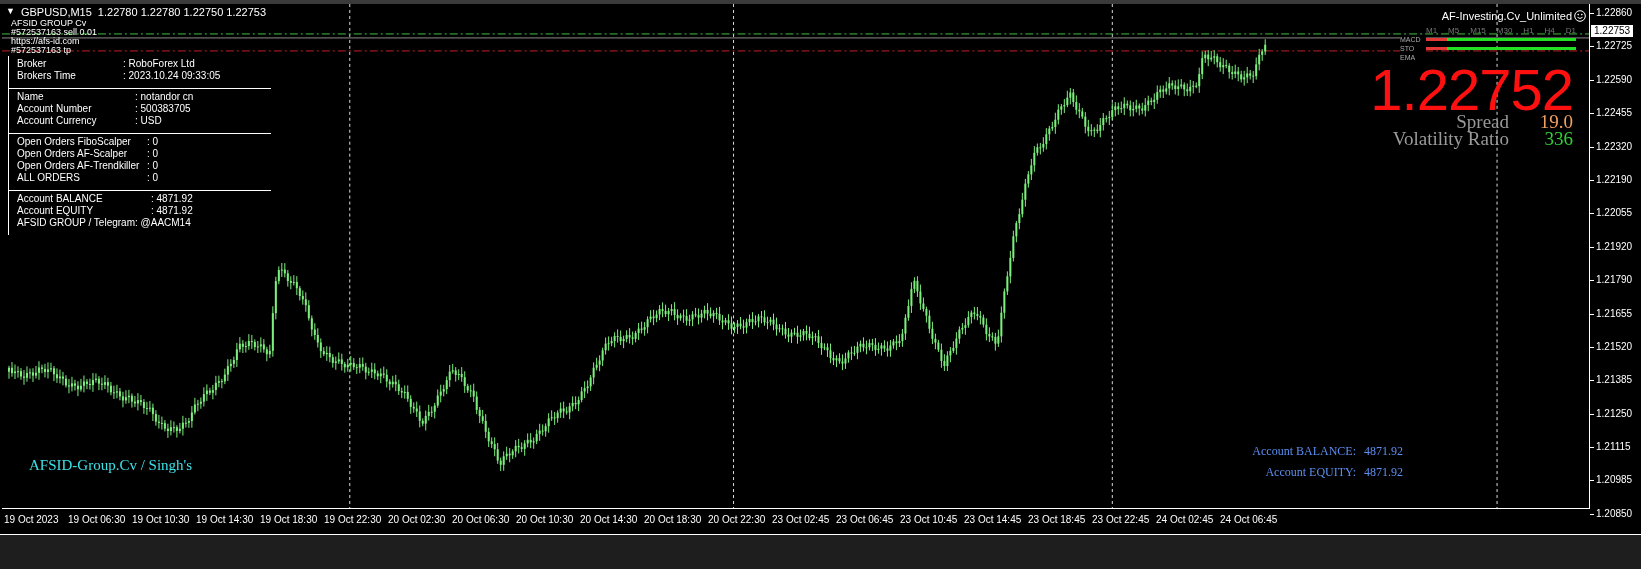  What do you see at coordinates (57, 121) in the screenshot?
I see `info-label: Account Currency` at bounding box center [57, 121].